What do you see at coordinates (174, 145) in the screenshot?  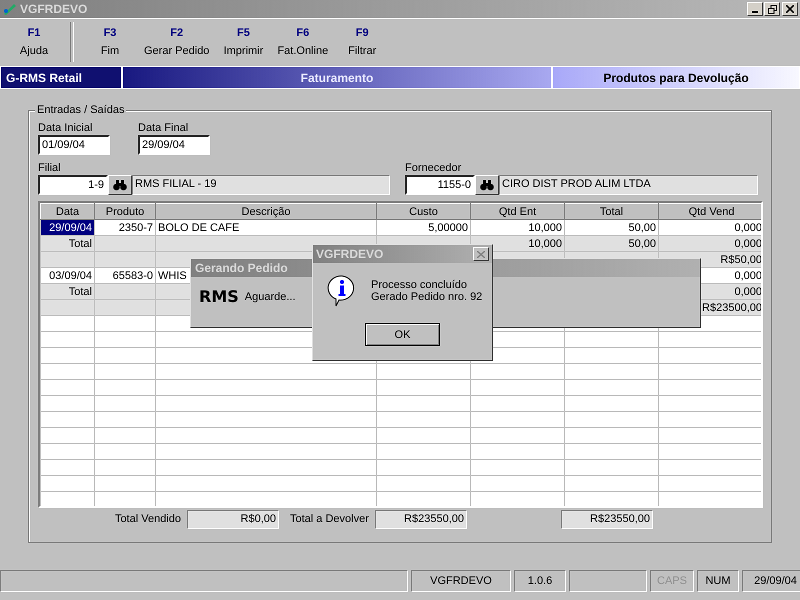 I see `date-field: 29/09/04` at bounding box center [174, 145].